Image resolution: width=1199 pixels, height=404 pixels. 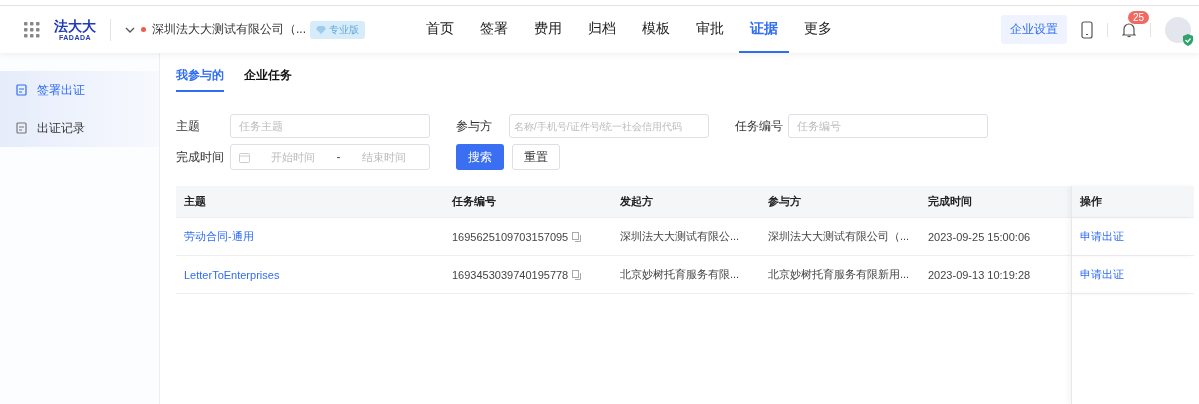 What do you see at coordinates (268, 79) in the screenshot?
I see `tab: 企业任务` at bounding box center [268, 79].